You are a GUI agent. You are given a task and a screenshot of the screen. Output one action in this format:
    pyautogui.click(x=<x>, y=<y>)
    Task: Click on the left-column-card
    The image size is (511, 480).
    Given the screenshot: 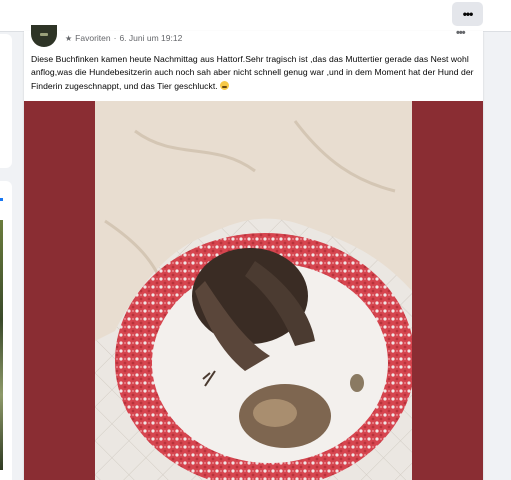 What is the action you would take?
    pyautogui.click(x=6, y=101)
    